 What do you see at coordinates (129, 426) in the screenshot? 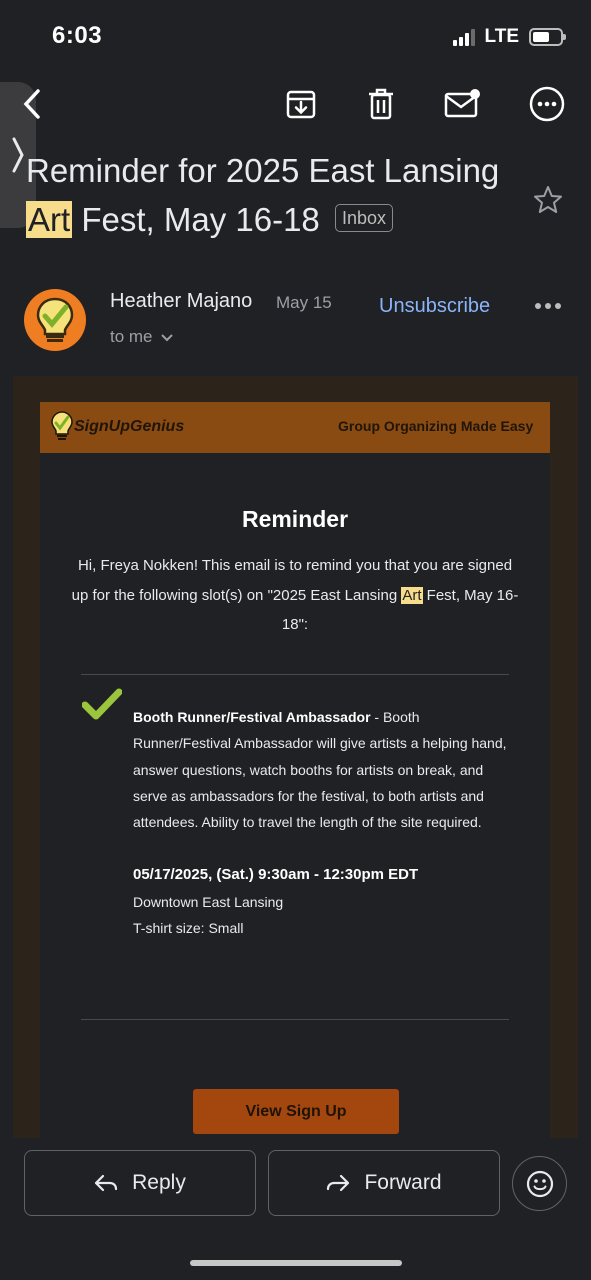
I see `signupgenius-logo-text: SignUpGenius` at bounding box center [129, 426].